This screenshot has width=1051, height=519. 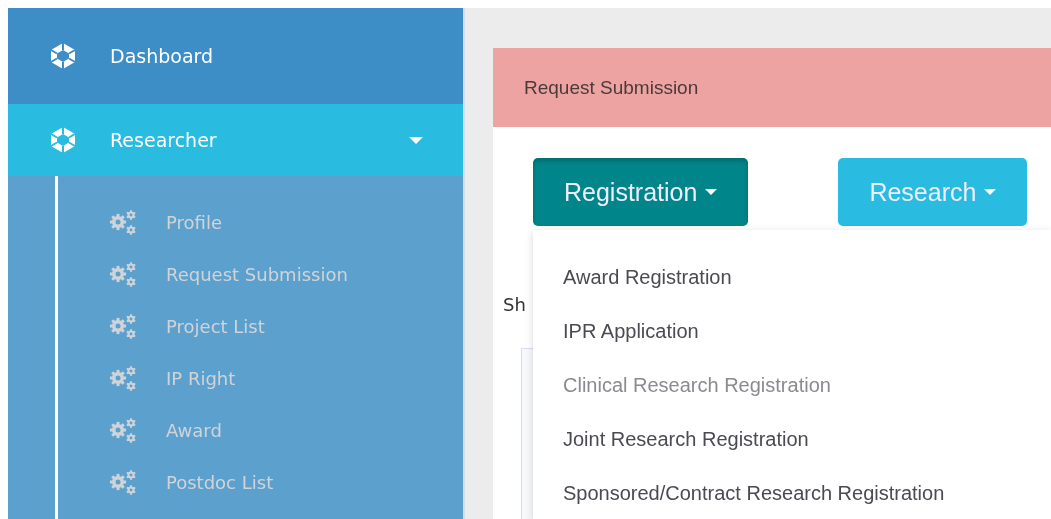 I want to click on dropdown-button: Registration, so click(x=641, y=192).